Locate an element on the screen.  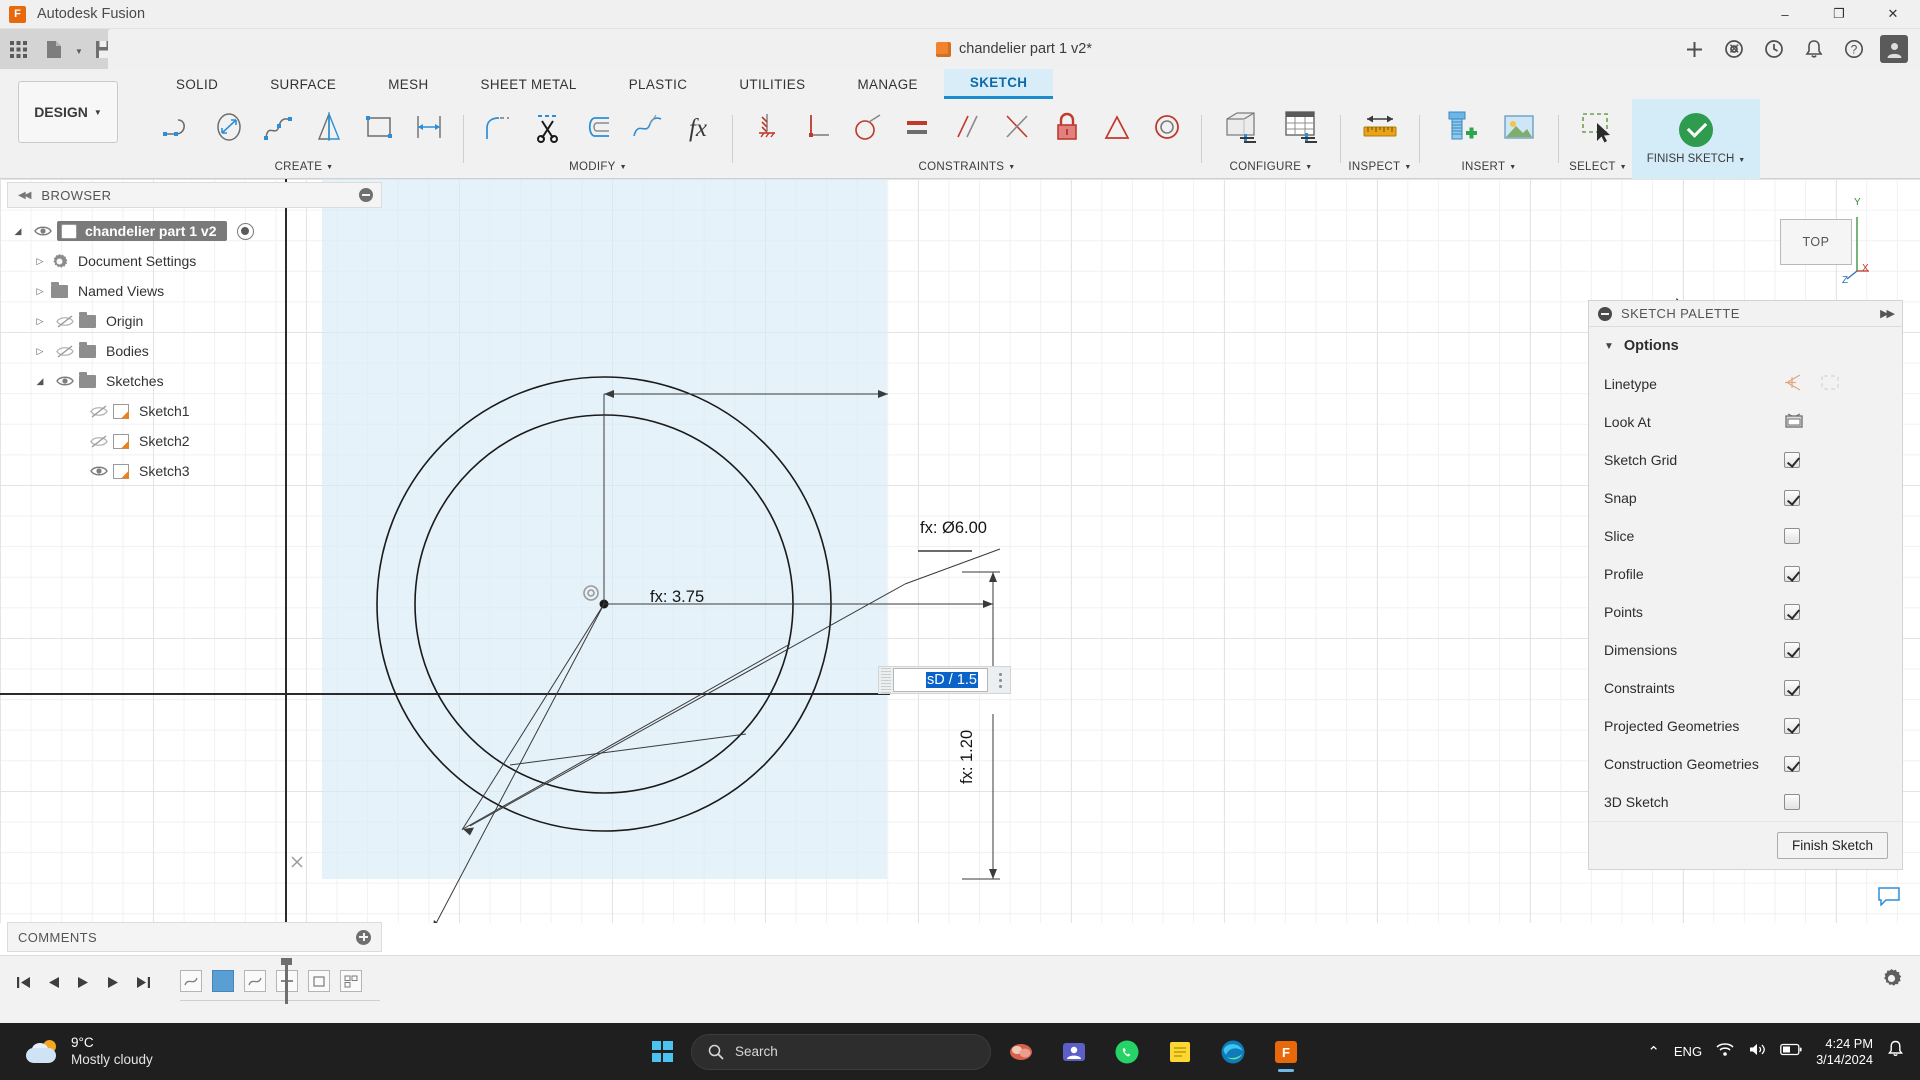
parallel-constraint-icon is located at coordinates (967, 127).